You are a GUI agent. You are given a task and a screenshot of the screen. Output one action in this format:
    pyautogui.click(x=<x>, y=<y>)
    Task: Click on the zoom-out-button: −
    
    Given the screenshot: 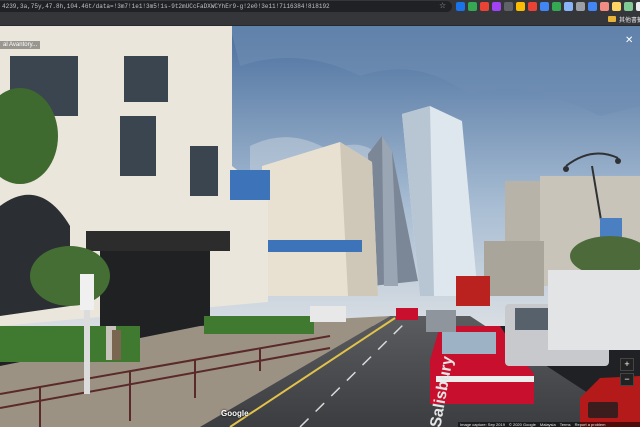 What is the action you would take?
    pyautogui.click(x=627, y=379)
    